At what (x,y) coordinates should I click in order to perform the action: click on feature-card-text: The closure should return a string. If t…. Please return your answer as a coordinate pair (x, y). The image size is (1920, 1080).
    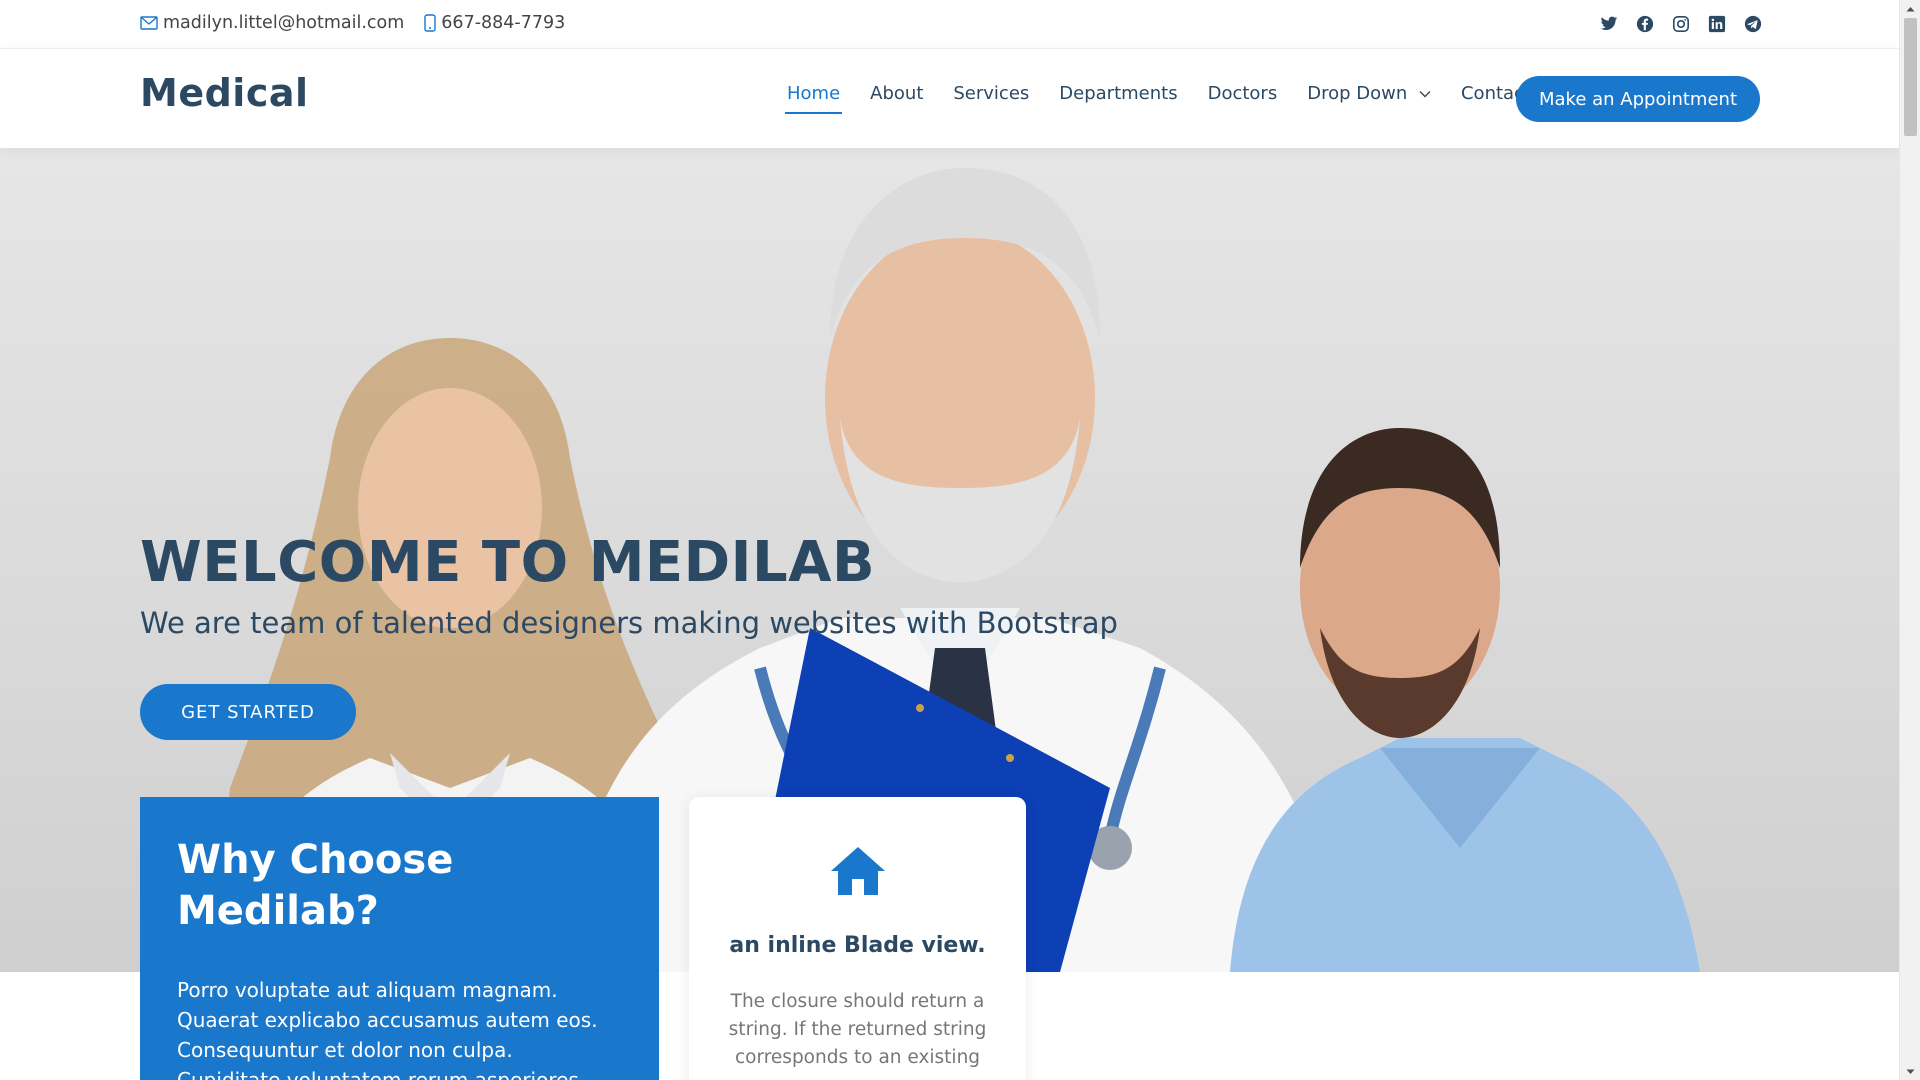
    Looking at the image, I should click on (857, 1029).